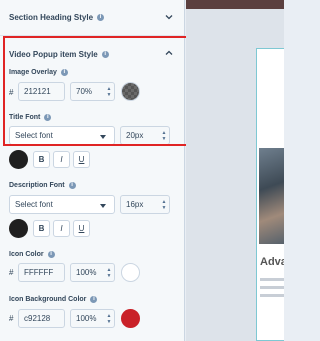 This screenshot has height=341, width=320. Describe the element at coordinates (272, 262) in the screenshot. I see `preview-card-title: Adva` at that location.